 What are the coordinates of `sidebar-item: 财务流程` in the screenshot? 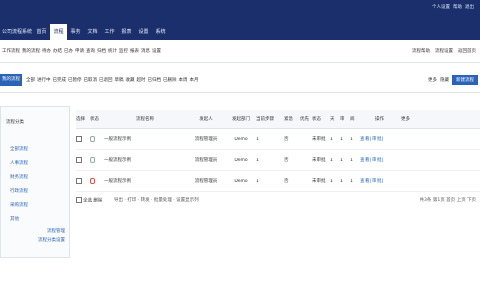 It's located at (39, 178).